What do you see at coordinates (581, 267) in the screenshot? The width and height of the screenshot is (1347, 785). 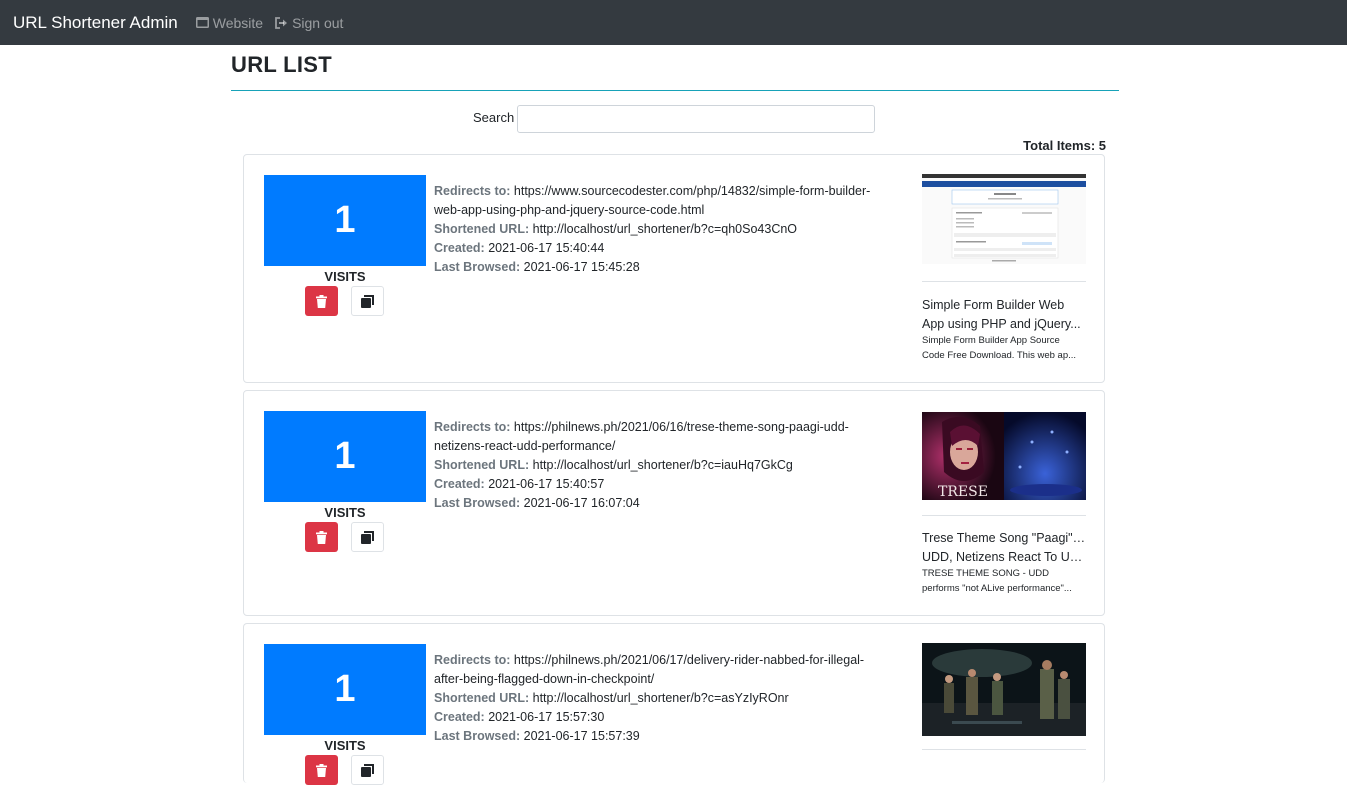 I see `last-browsed-date: 2021-06-17 15:45:28` at bounding box center [581, 267].